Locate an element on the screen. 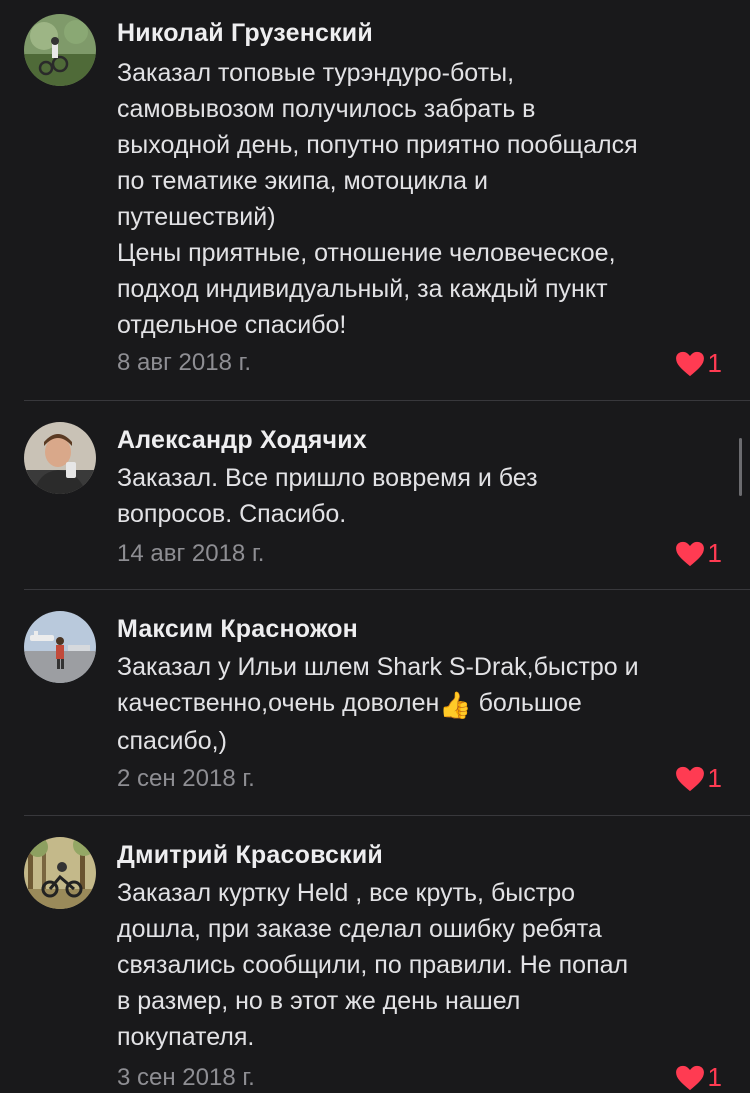  review-text-segment: большое is located at coordinates (526, 703).